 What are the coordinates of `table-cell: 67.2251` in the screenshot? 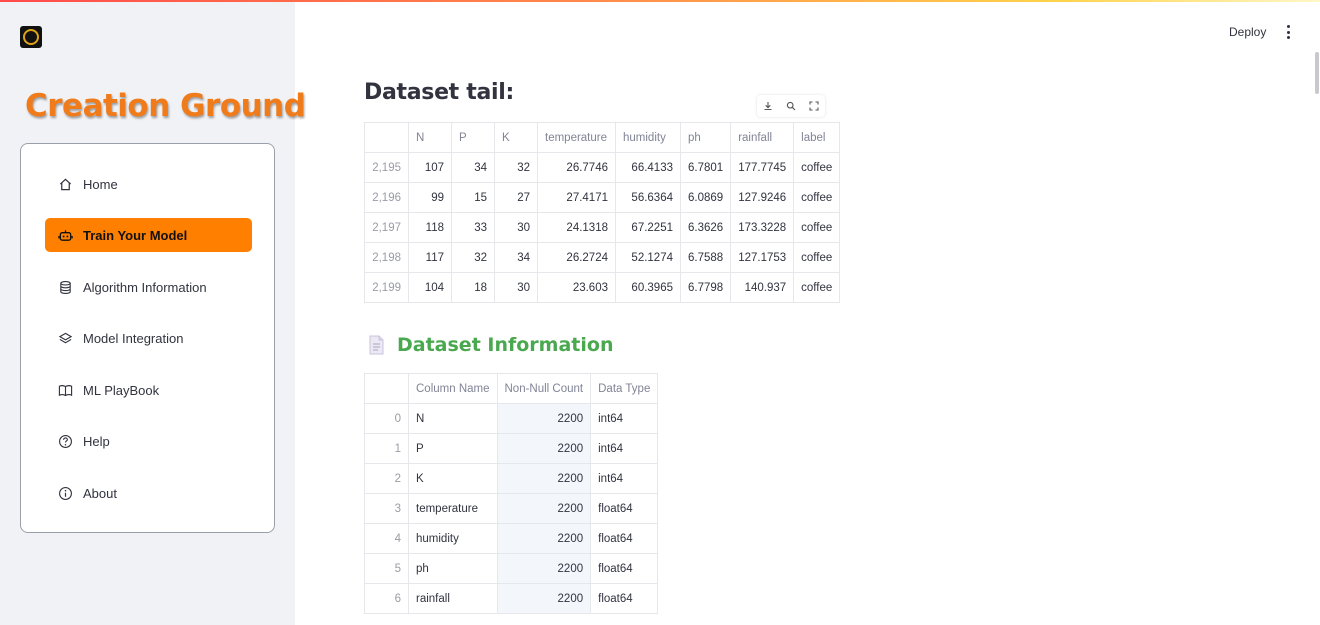 It's located at (648, 227).